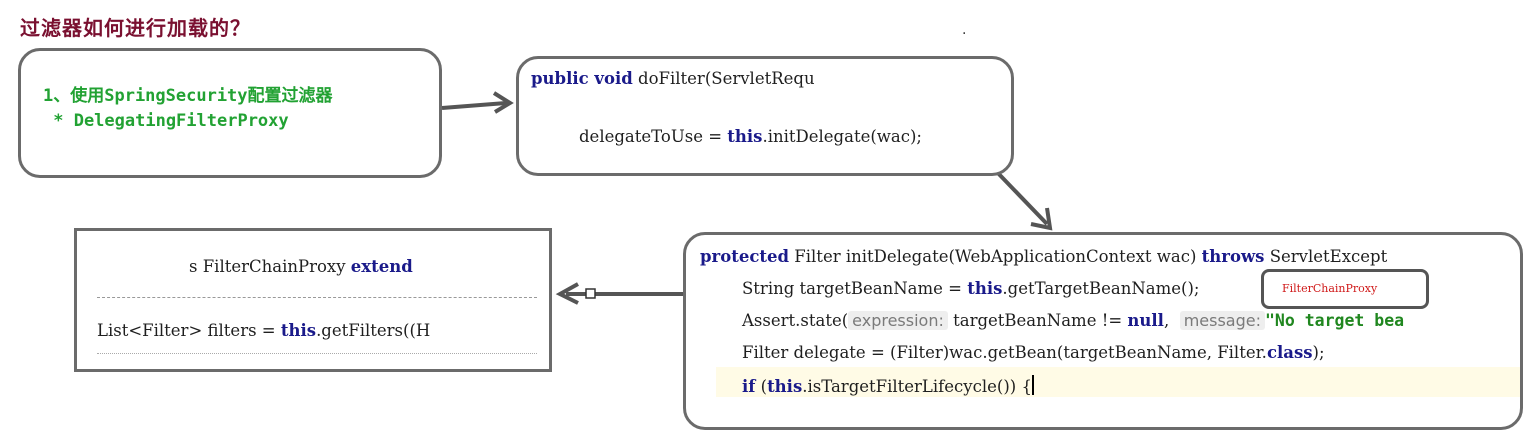  Describe the element at coordinates (474, 105) in the screenshot. I see `arrow-box1-to-box2` at that location.